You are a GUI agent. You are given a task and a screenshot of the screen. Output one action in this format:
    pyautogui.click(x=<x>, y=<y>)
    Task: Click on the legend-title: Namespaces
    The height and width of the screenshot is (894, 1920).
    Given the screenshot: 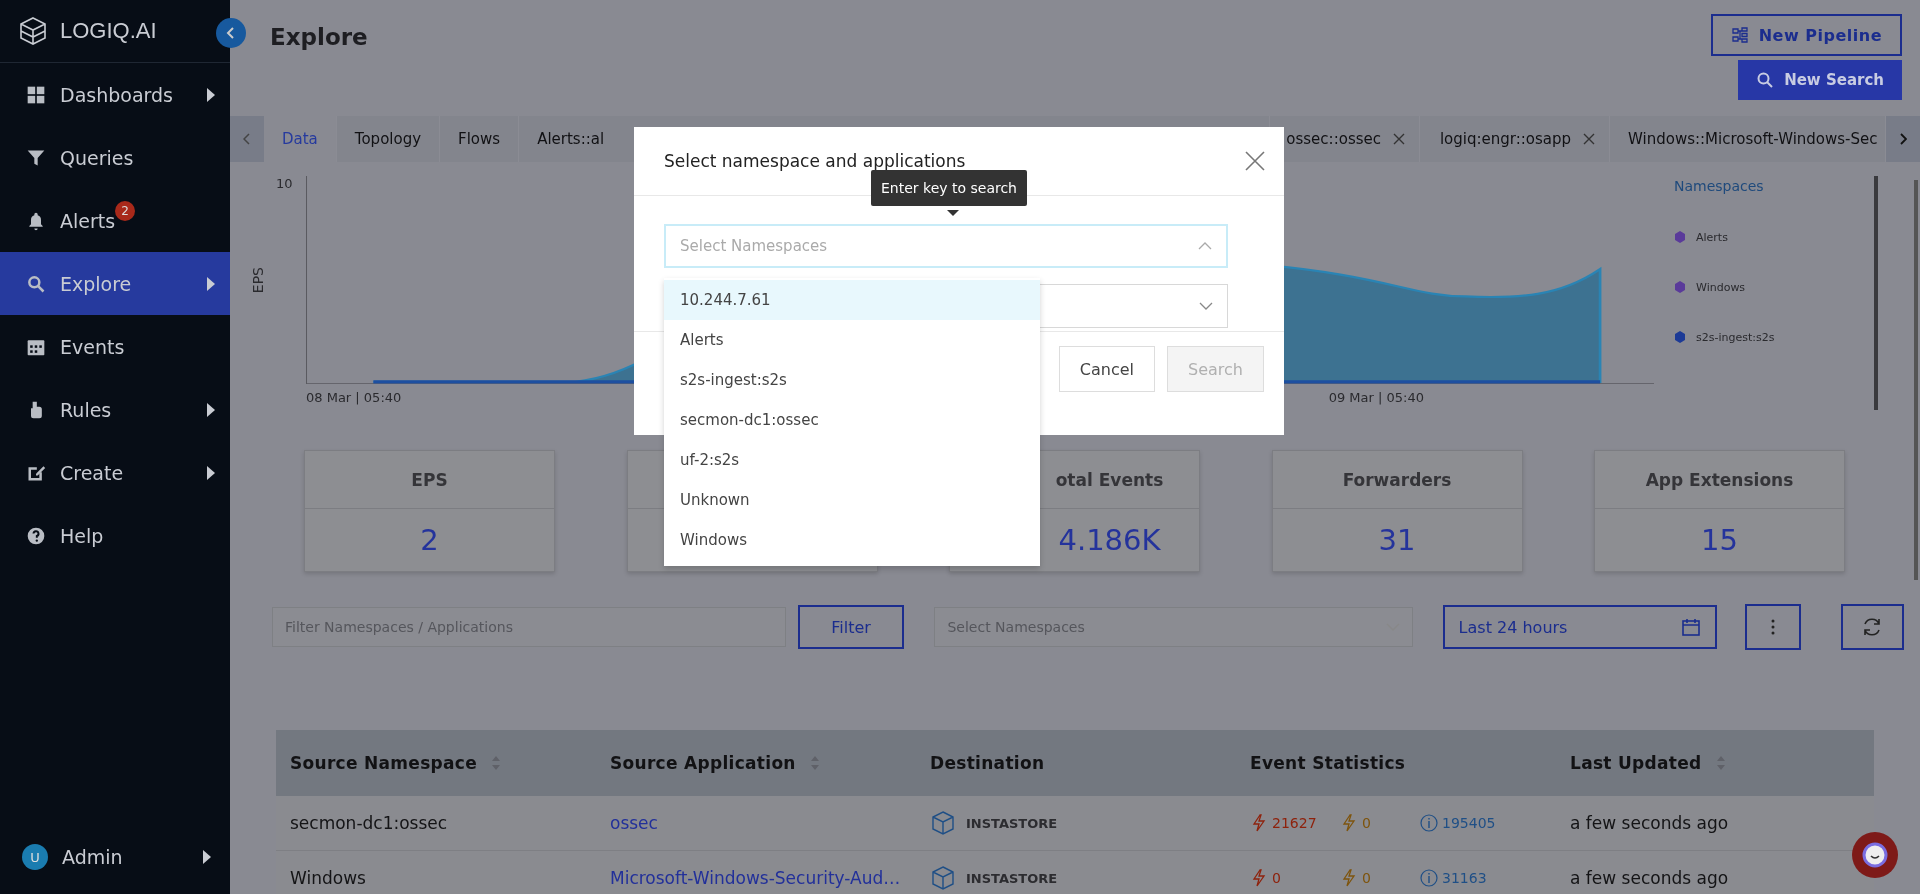 What is the action you would take?
    pyautogui.click(x=1719, y=186)
    